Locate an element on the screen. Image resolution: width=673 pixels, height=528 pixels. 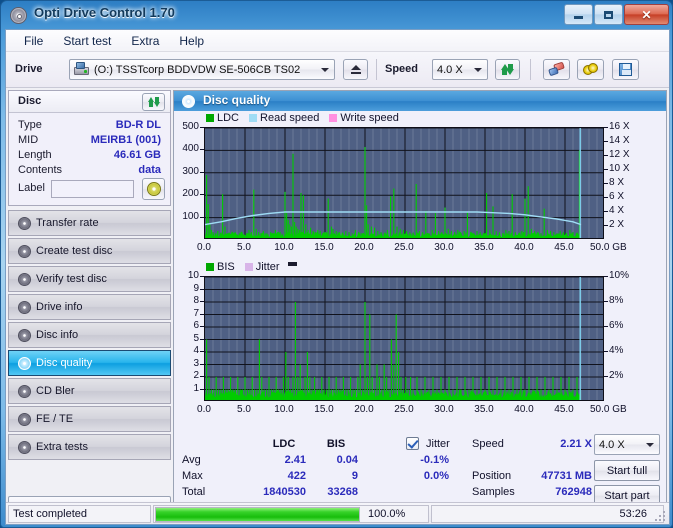
minimize-button is located at coordinates (578, 14).